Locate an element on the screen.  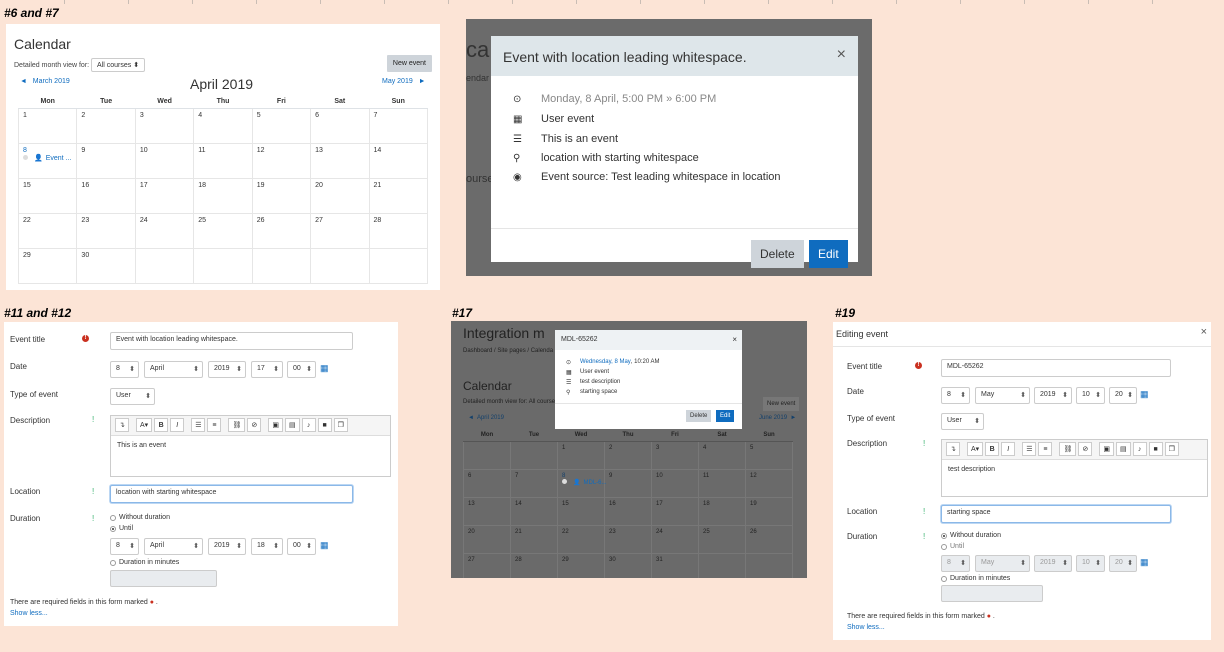
italic-icon: I is located at coordinates (177, 425).